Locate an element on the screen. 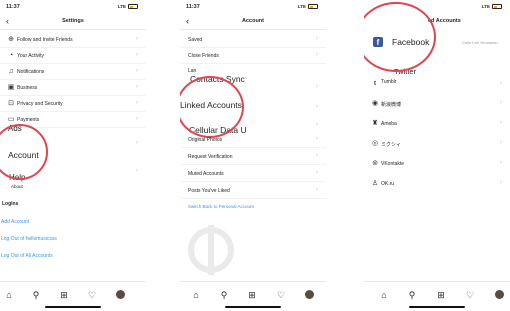  business-icon: ▣ is located at coordinates (11, 87).